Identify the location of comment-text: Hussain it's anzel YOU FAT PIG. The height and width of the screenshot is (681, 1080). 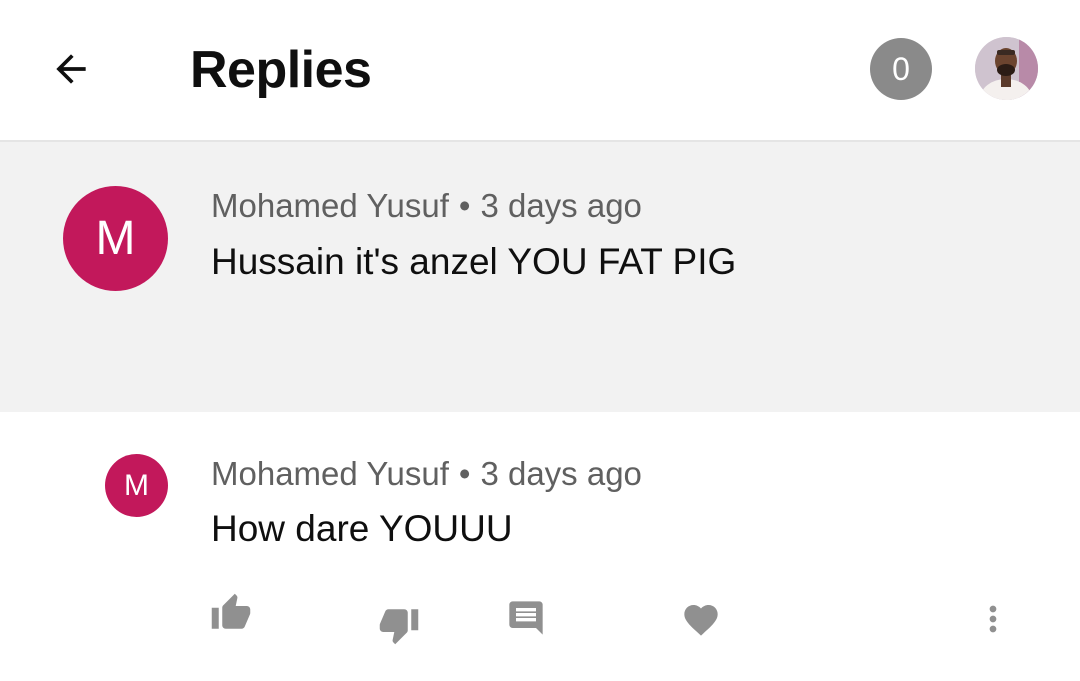
(474, 261).